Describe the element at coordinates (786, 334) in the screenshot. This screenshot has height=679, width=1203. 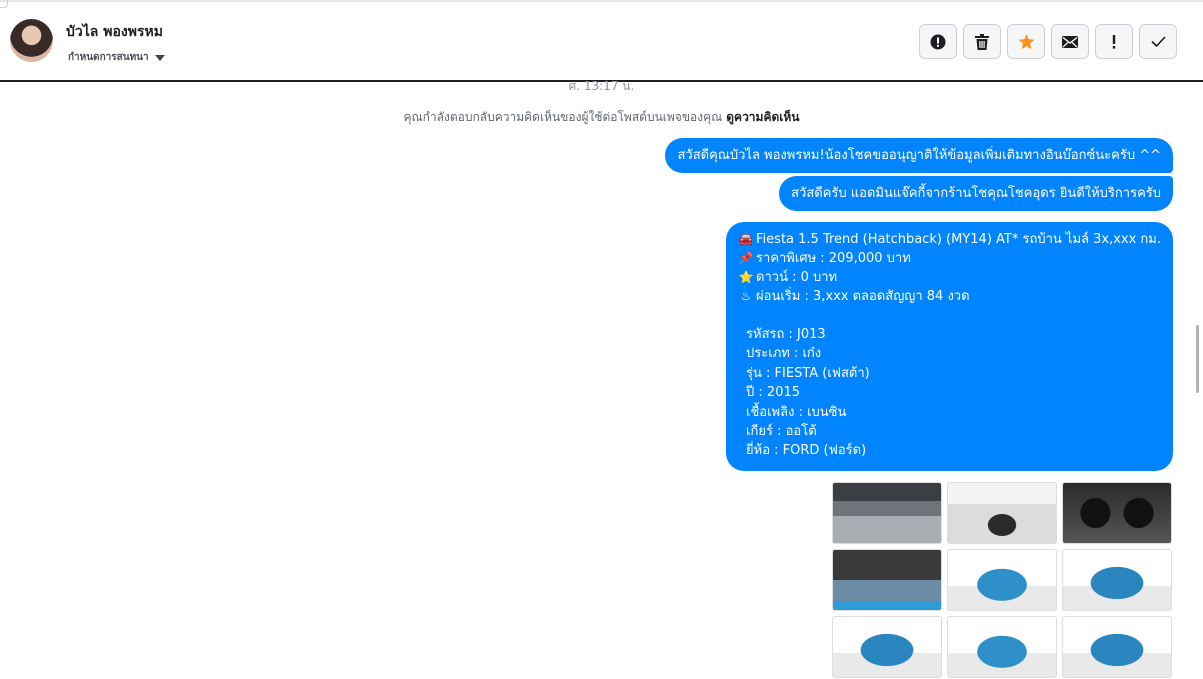
I see `spec-line: รหัสรถ : J013` at that location.